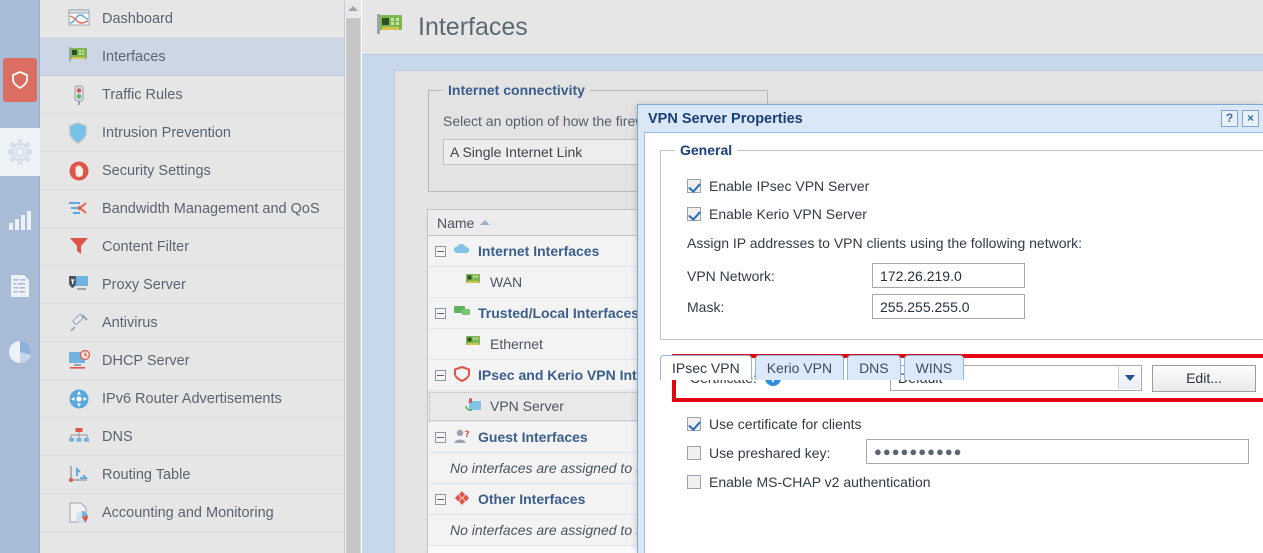 The image size is (1263, 553). What do you see at coordinates (731, 276) in the screenshot?
I see `vpn-network-label: VPN Network:` at bounding box center [731, 276].